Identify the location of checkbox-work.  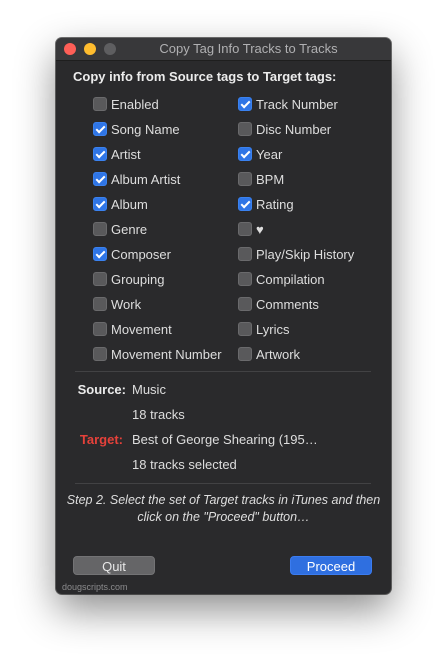
(100, 304).